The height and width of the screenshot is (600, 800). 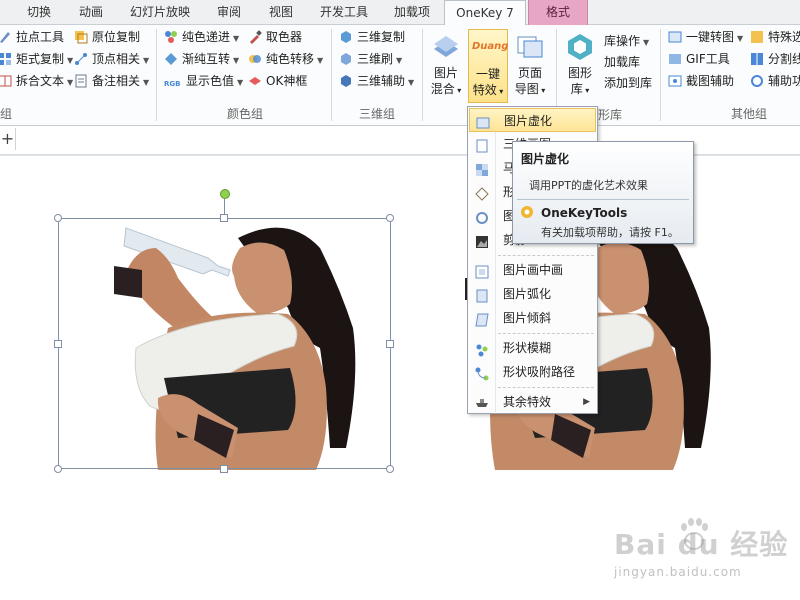 What do you see at coordinates (277, 81) in the screenshot?
I see `ok-frame-button: OK神框` at bounding box center [277, 81].